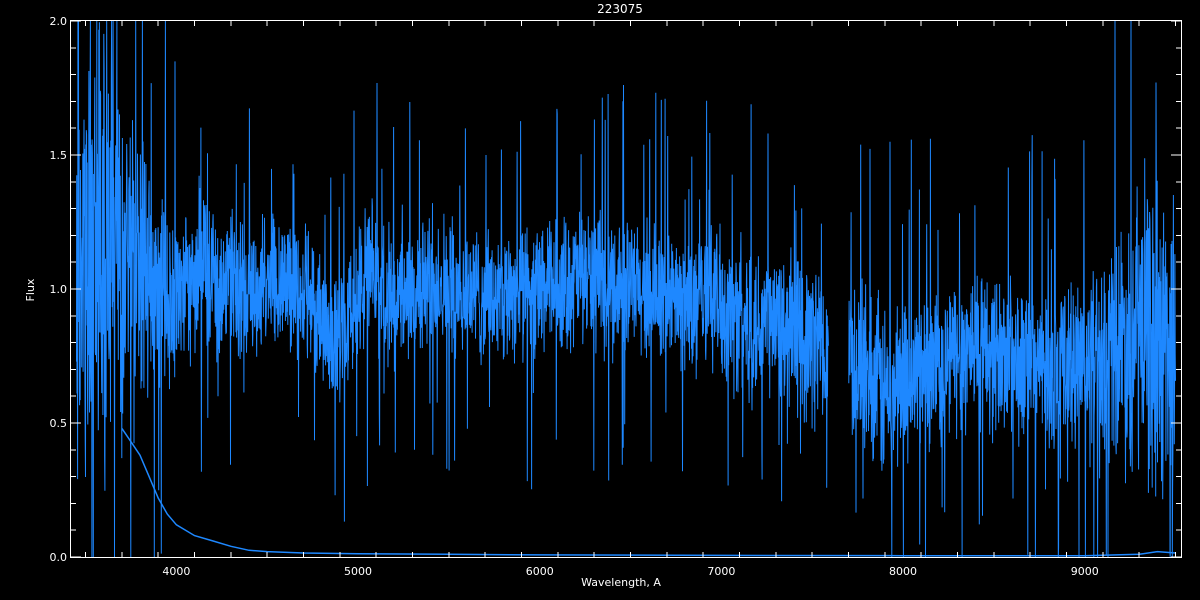 Image resolution: width=1200 pixels, height=600 pixels. What do you see at coordinates (59, 423) in the screenshot?
I see `y-tick-label: 0.5` at bounding box center [59, 423].